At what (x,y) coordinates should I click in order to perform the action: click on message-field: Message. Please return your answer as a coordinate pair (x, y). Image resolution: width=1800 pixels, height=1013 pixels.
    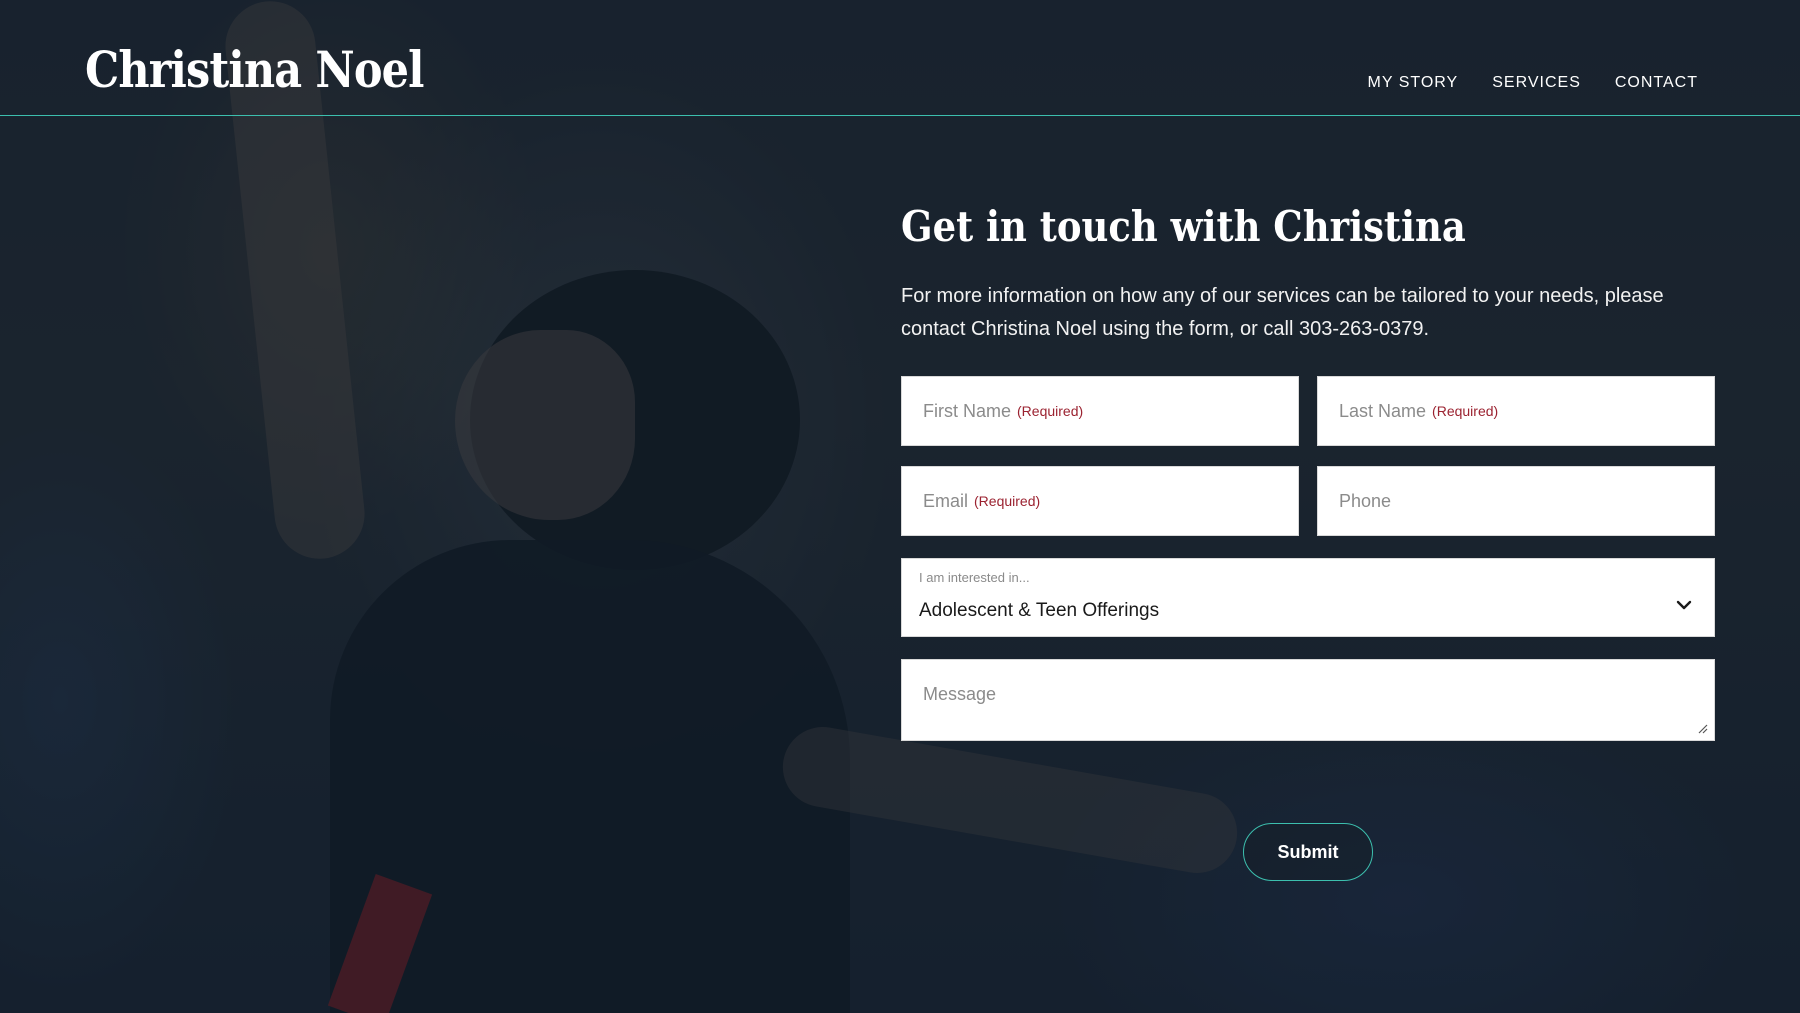
    Looking at the image, I should click on (1308, 700).